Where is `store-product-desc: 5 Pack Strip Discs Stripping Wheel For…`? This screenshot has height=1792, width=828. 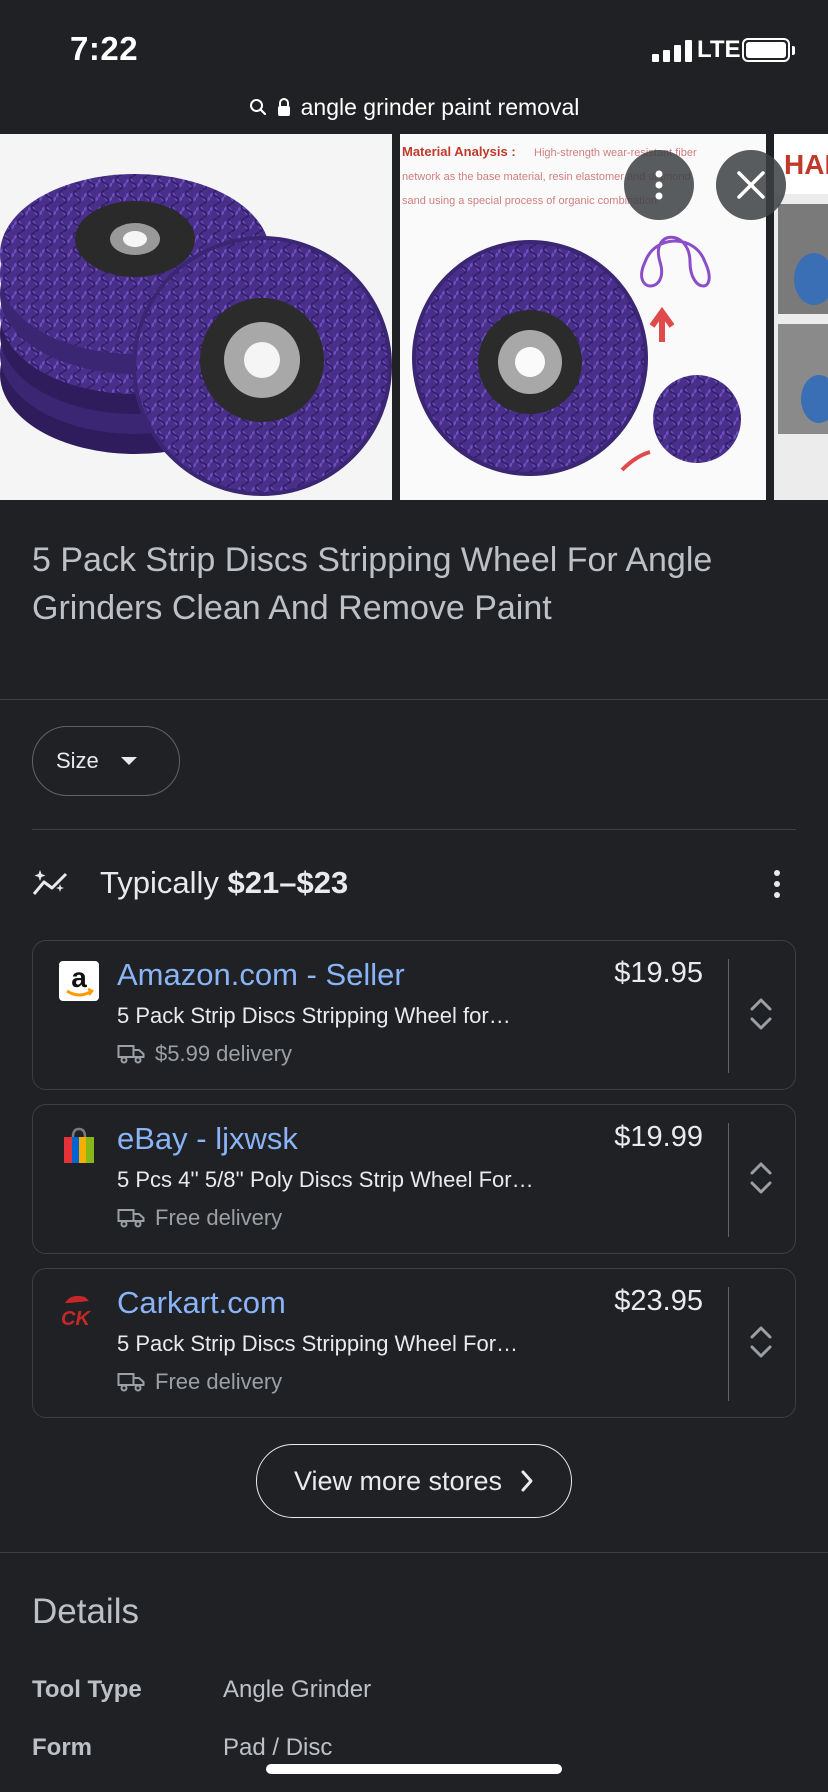
store-product-desc: 5 Pack Strip Discs Stripping Wheel For… is located at coordinates (318, 1343).